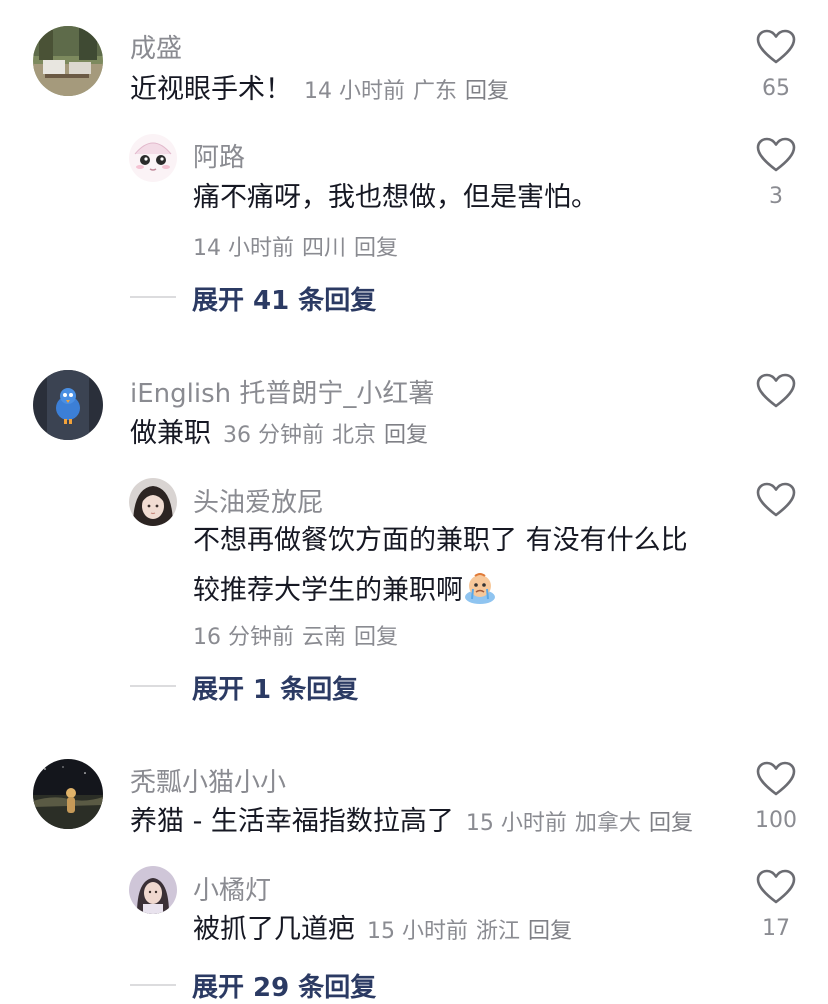 This screenshot has height=1004, width=828. I want to click on like-count: 3, so click(776, 196).